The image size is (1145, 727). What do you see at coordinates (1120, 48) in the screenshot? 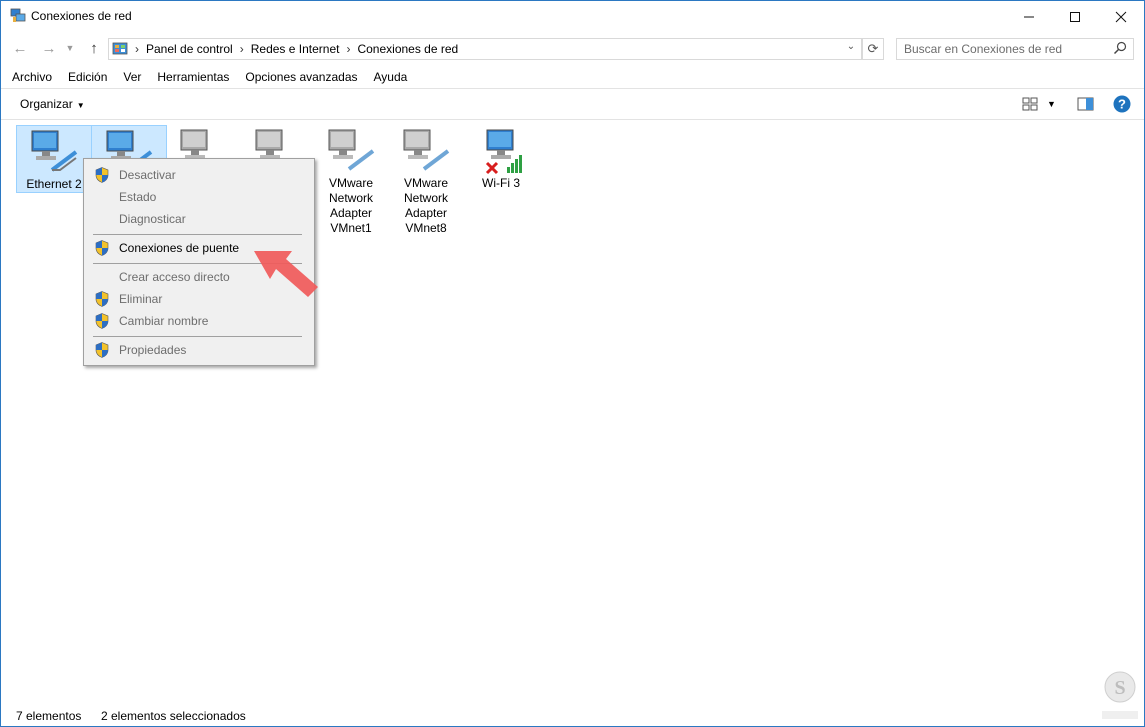
I see `search-icon` at bounding box center [1120, 48].